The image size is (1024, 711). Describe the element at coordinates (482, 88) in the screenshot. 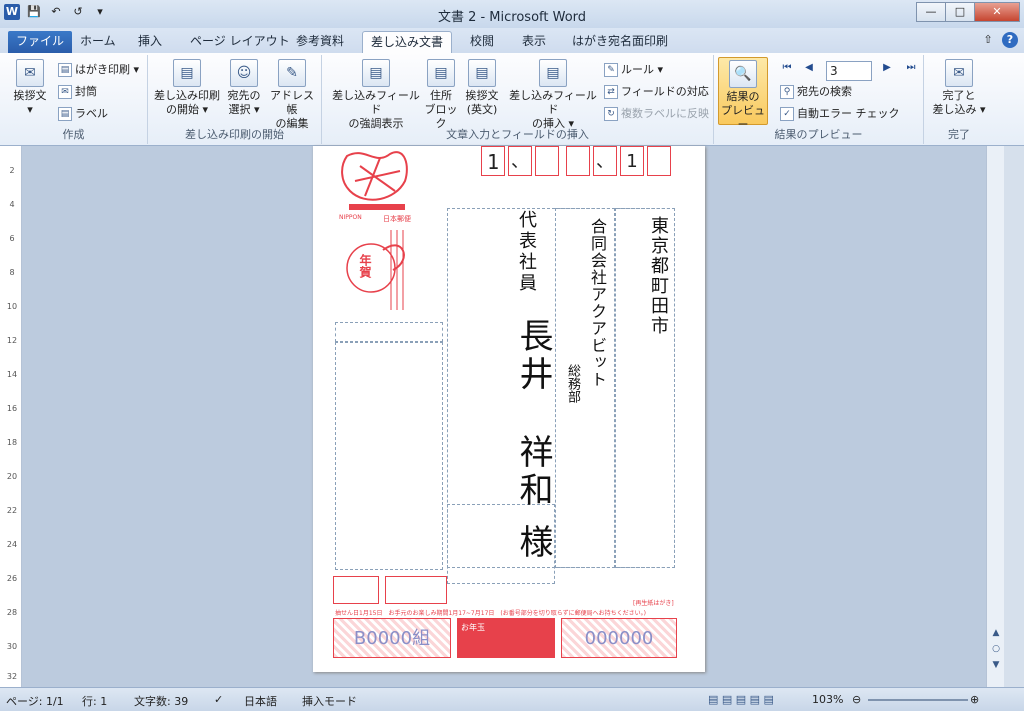

I see `greeting-line-button: ▤ 挨拶文 (英文)` at that location.